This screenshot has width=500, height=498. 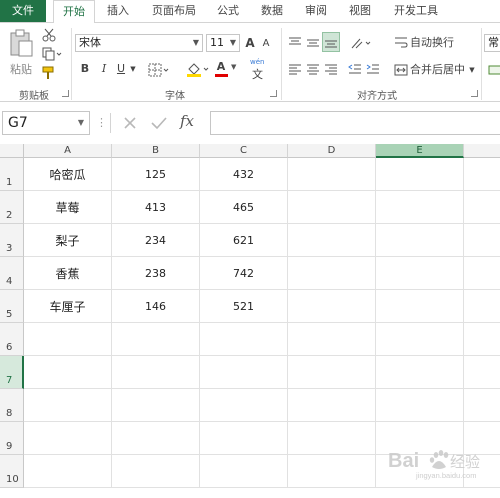 I want to click on tab-file: 文件, so click(x=23, y=11).